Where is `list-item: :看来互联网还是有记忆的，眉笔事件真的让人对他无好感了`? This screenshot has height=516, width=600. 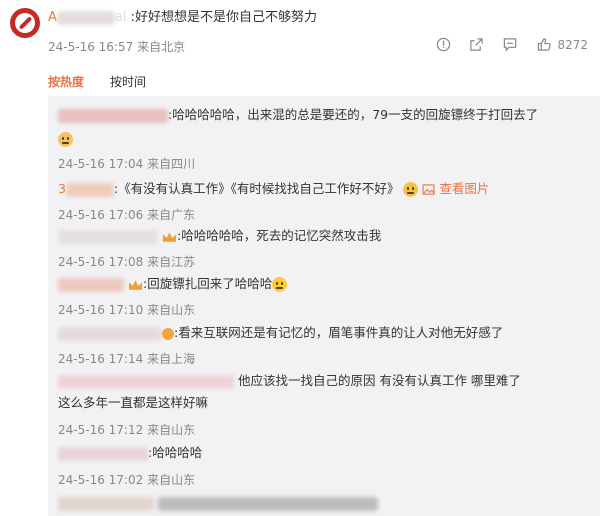 list-item: :看来互联网还是有记忆的，眉笔事件真的让人对他无好感了 is located at coordinates (280, 333).